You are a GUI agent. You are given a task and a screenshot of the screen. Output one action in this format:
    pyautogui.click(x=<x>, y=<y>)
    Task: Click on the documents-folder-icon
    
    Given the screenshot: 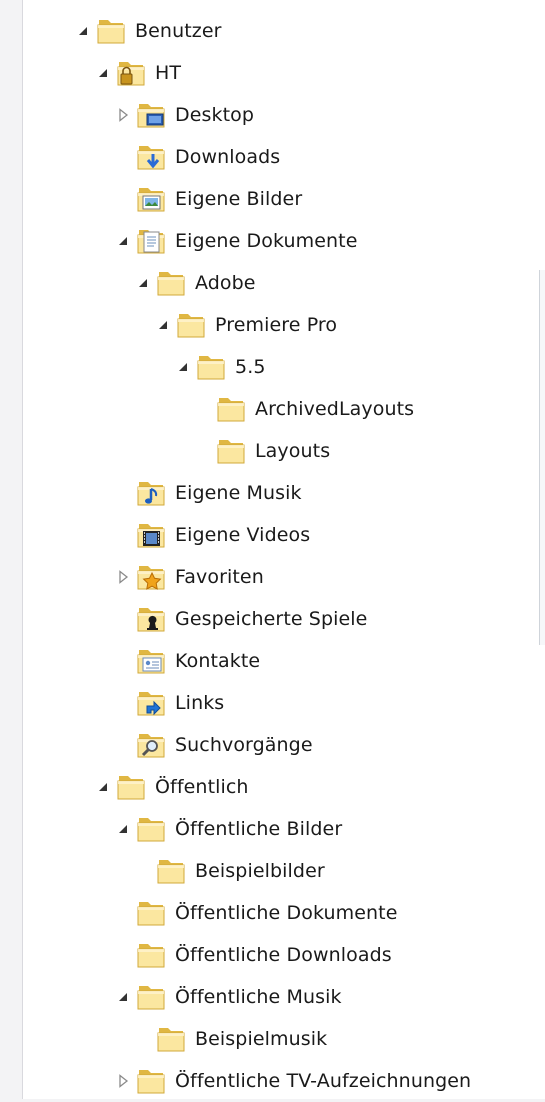 What is the action you would take?
    pyautogui.click(x=151, y=241)
    